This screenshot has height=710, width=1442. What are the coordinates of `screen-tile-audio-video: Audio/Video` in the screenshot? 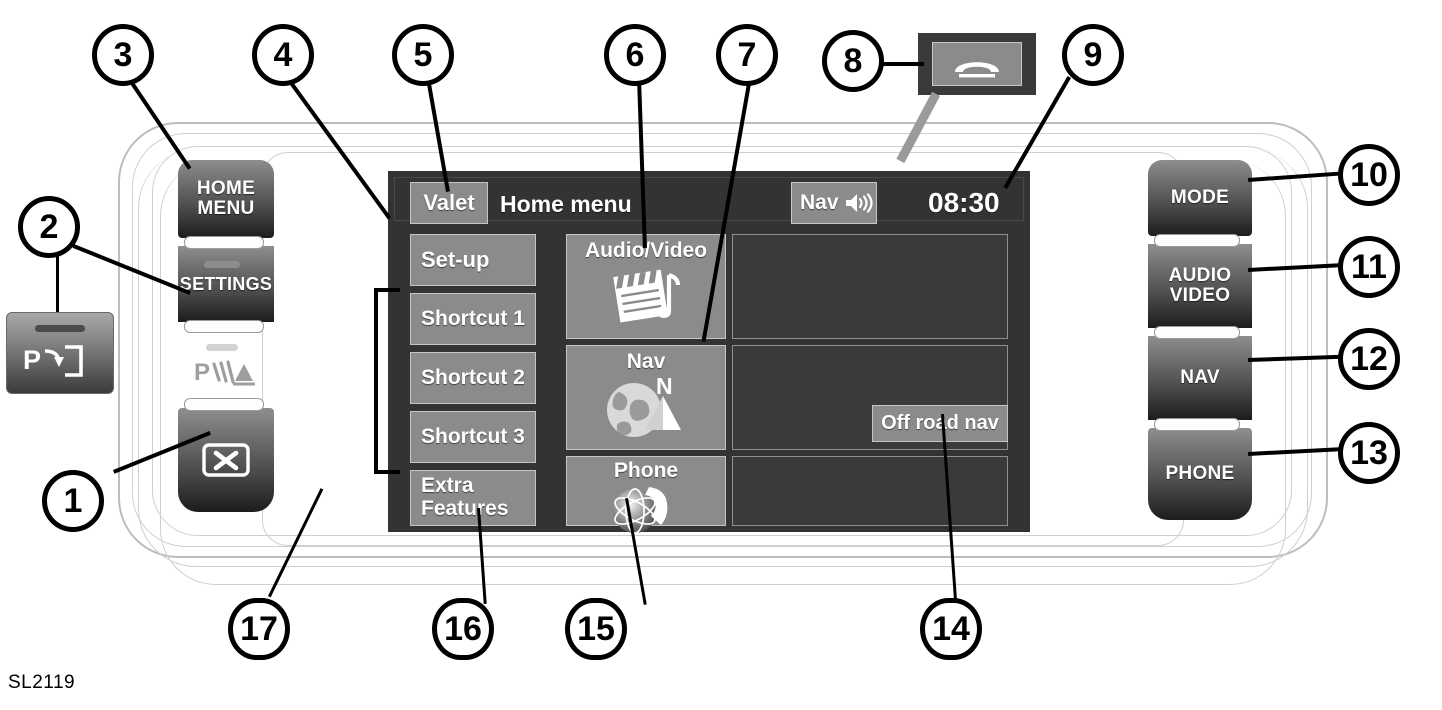 It's located at (646, 286).